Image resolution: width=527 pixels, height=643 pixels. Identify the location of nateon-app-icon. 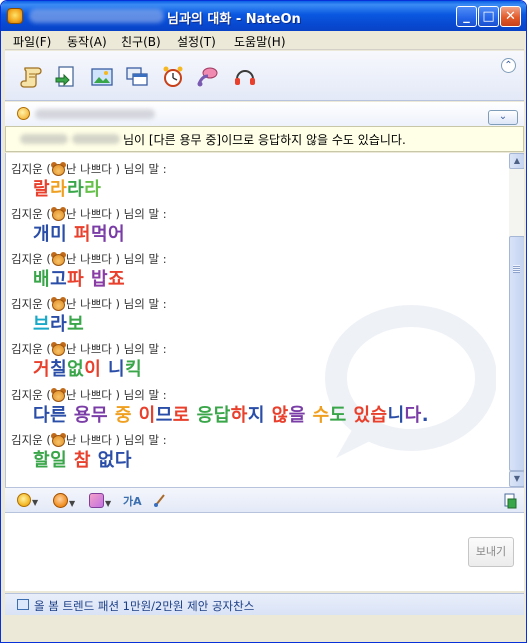
(15, 16).